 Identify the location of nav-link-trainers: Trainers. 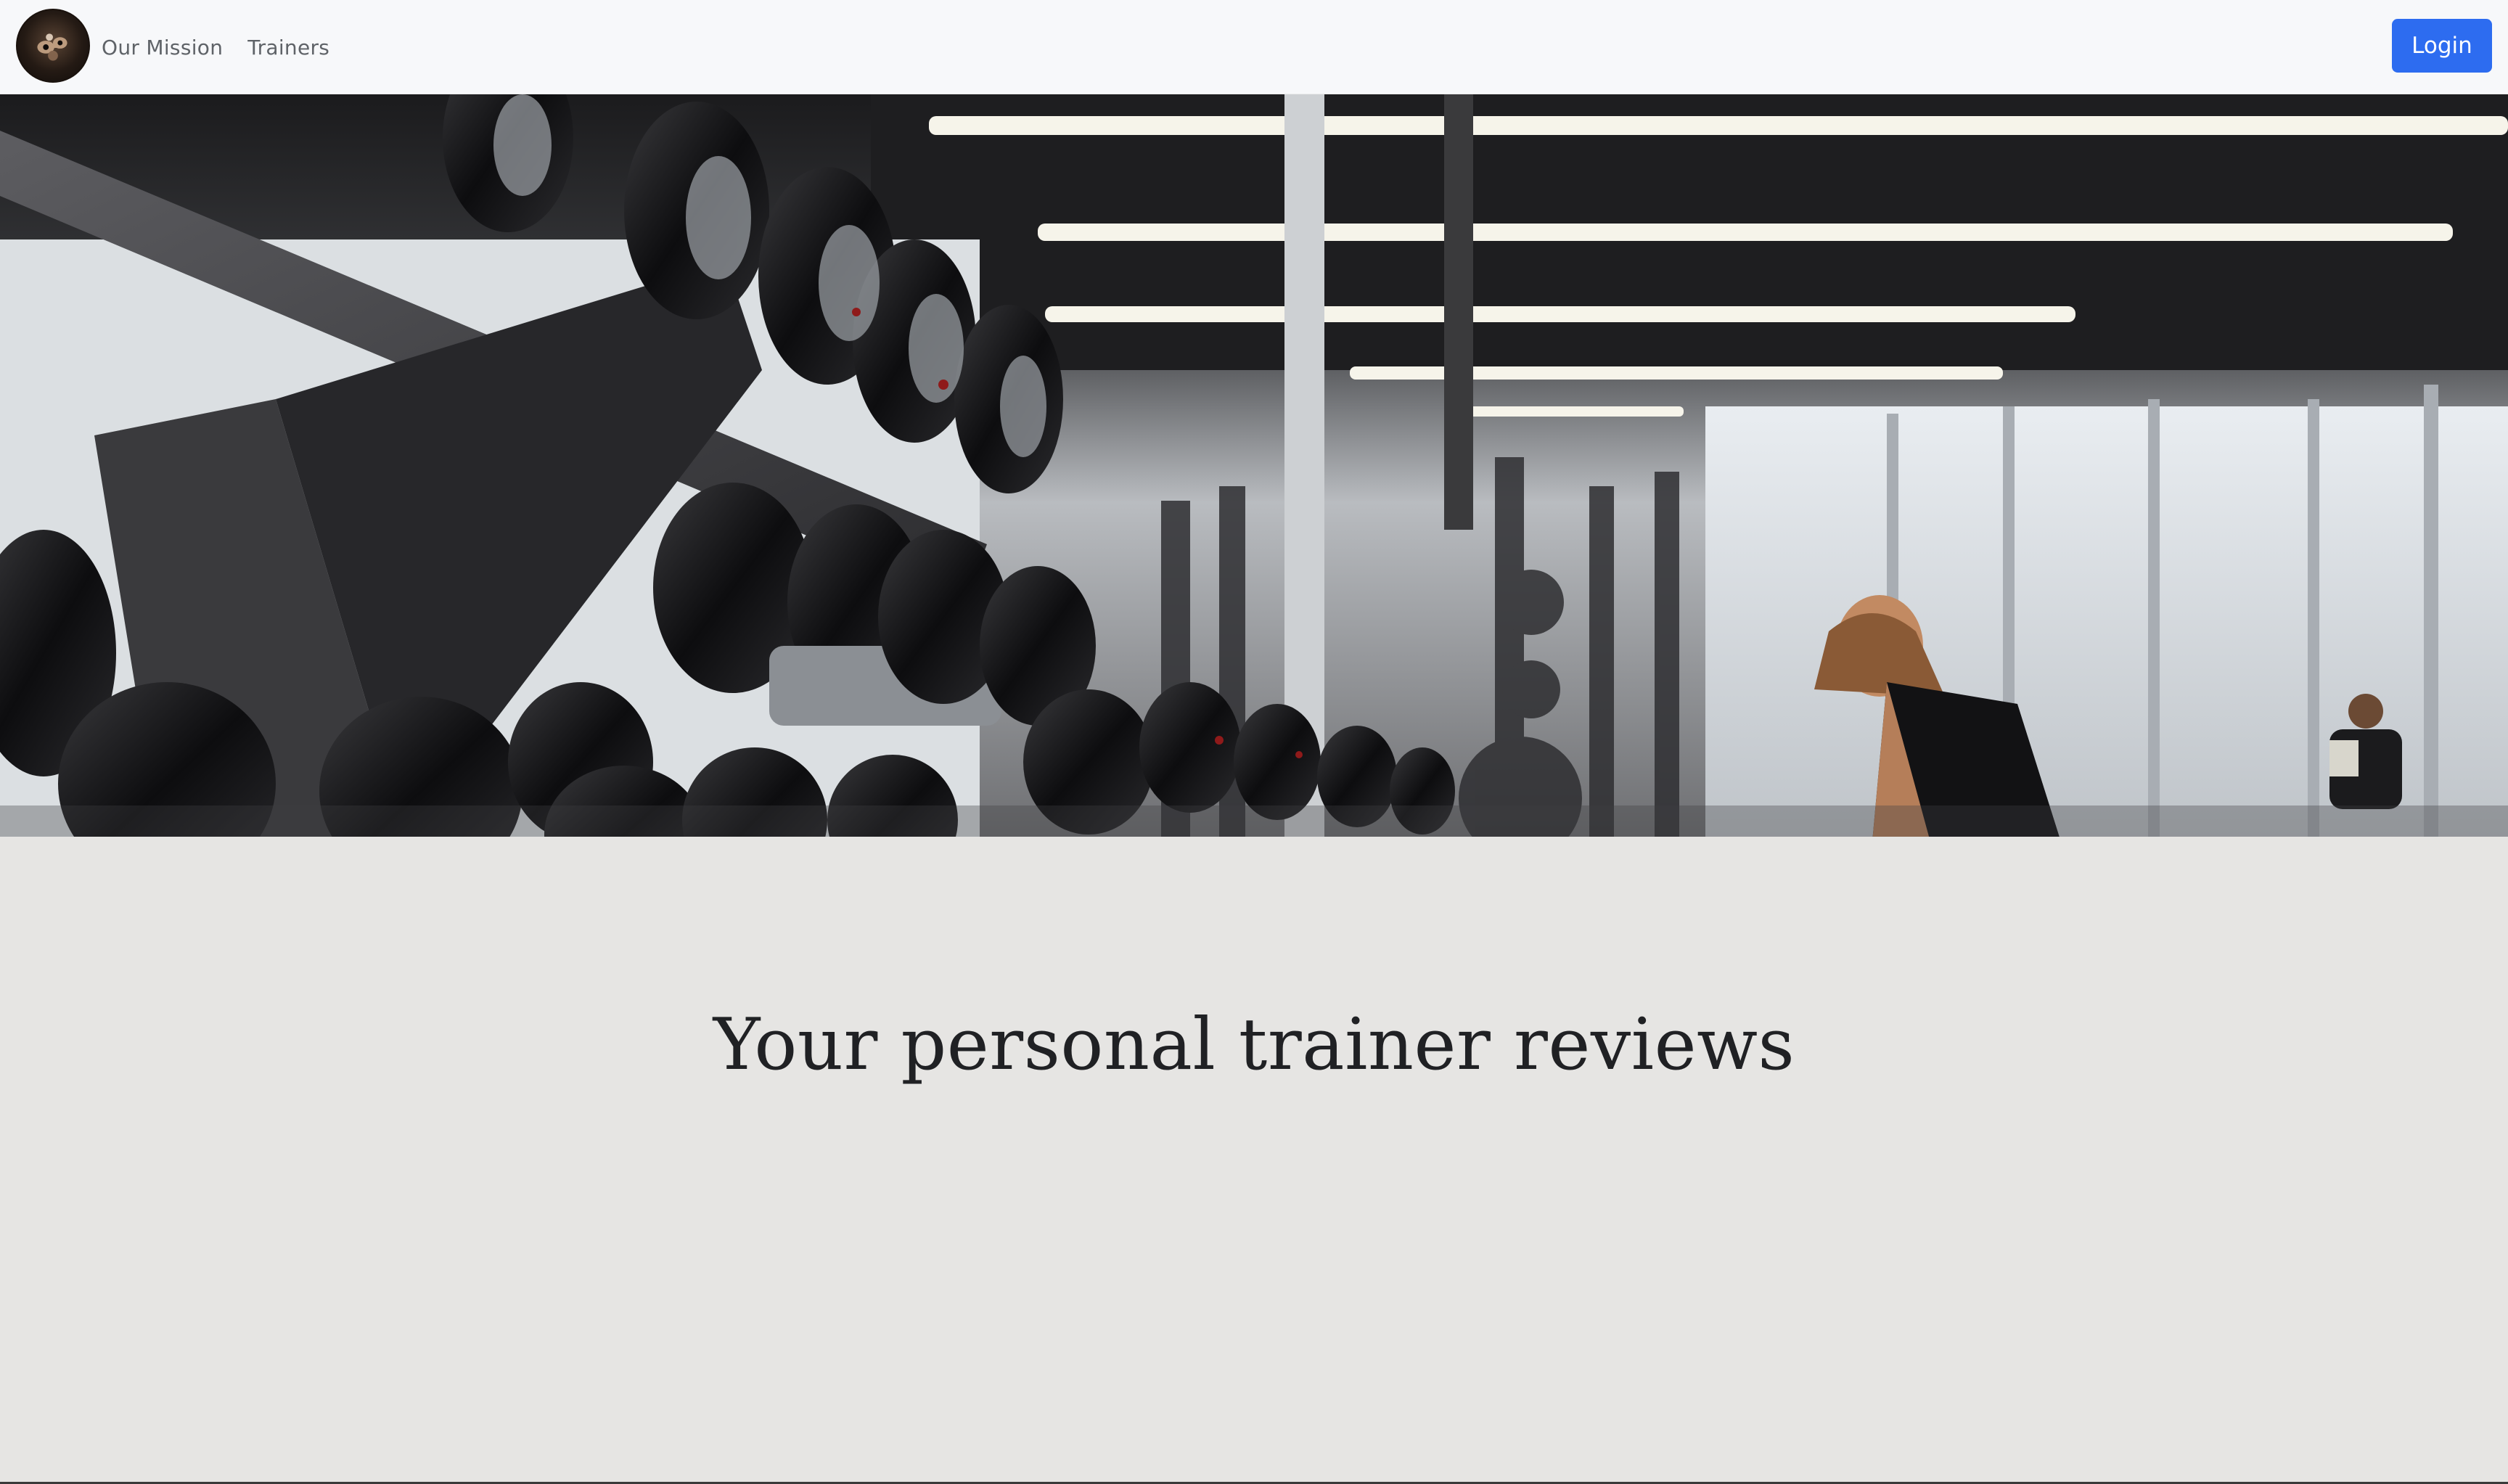
(288, 48).